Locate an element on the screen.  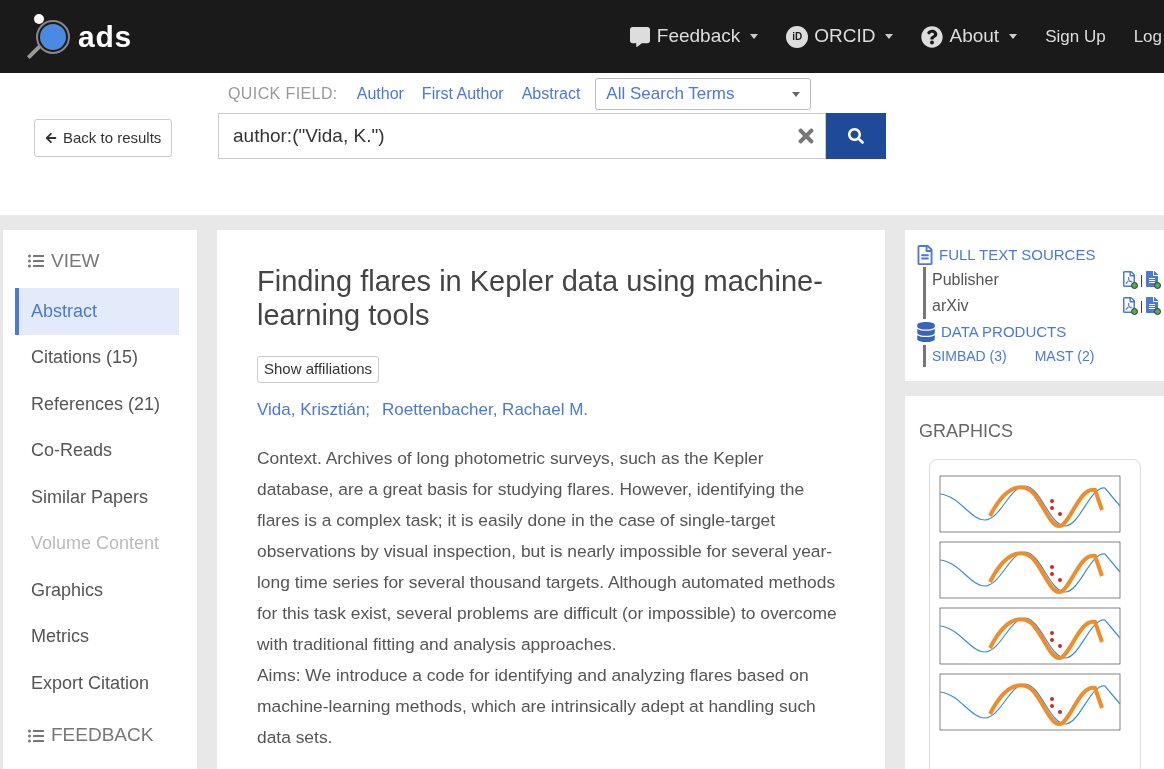
data-product-link: MAST (2) is located at coordinates (1064, 356).